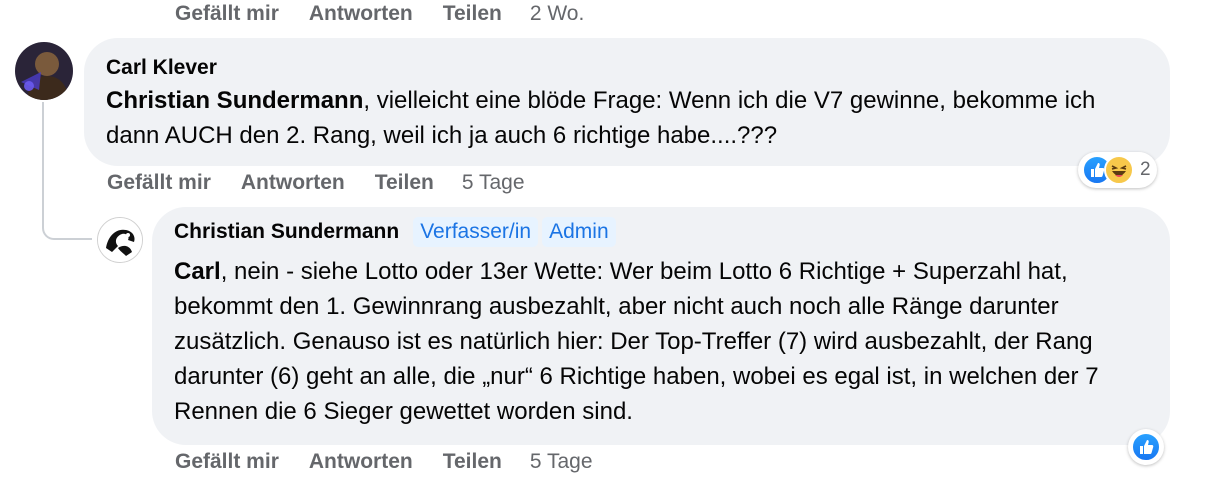 This screenshot has height=484, width=1212. Describe the element at coordinates (557, 14) in the screenshot. I see `timestamp: 2 Wo.` at that location.